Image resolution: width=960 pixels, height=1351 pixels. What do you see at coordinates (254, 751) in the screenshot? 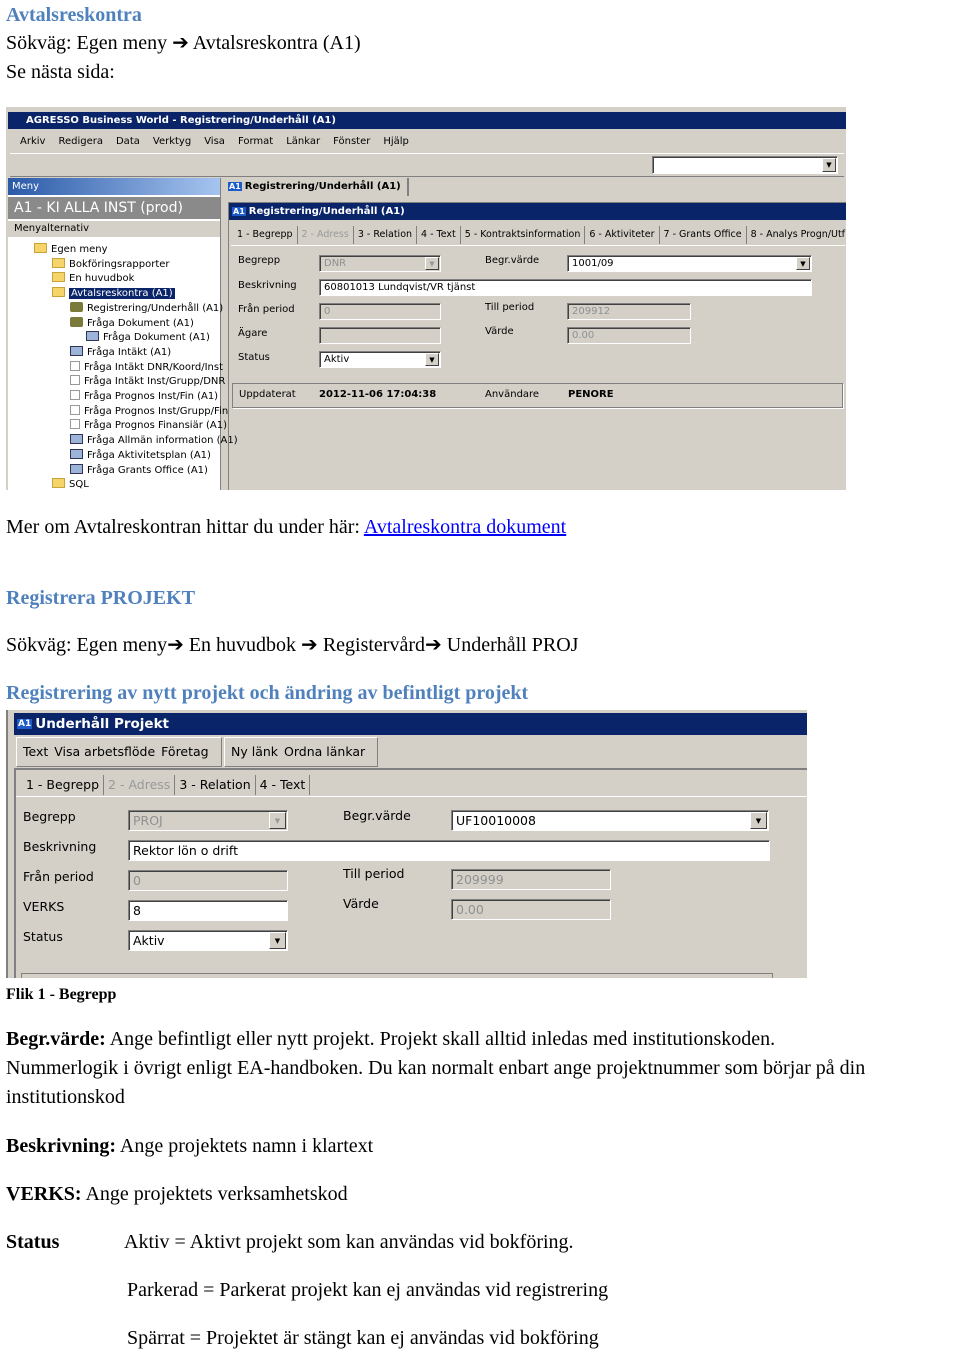
I see `toolbar-button: Ny länk` at bounding box center [254, 751].